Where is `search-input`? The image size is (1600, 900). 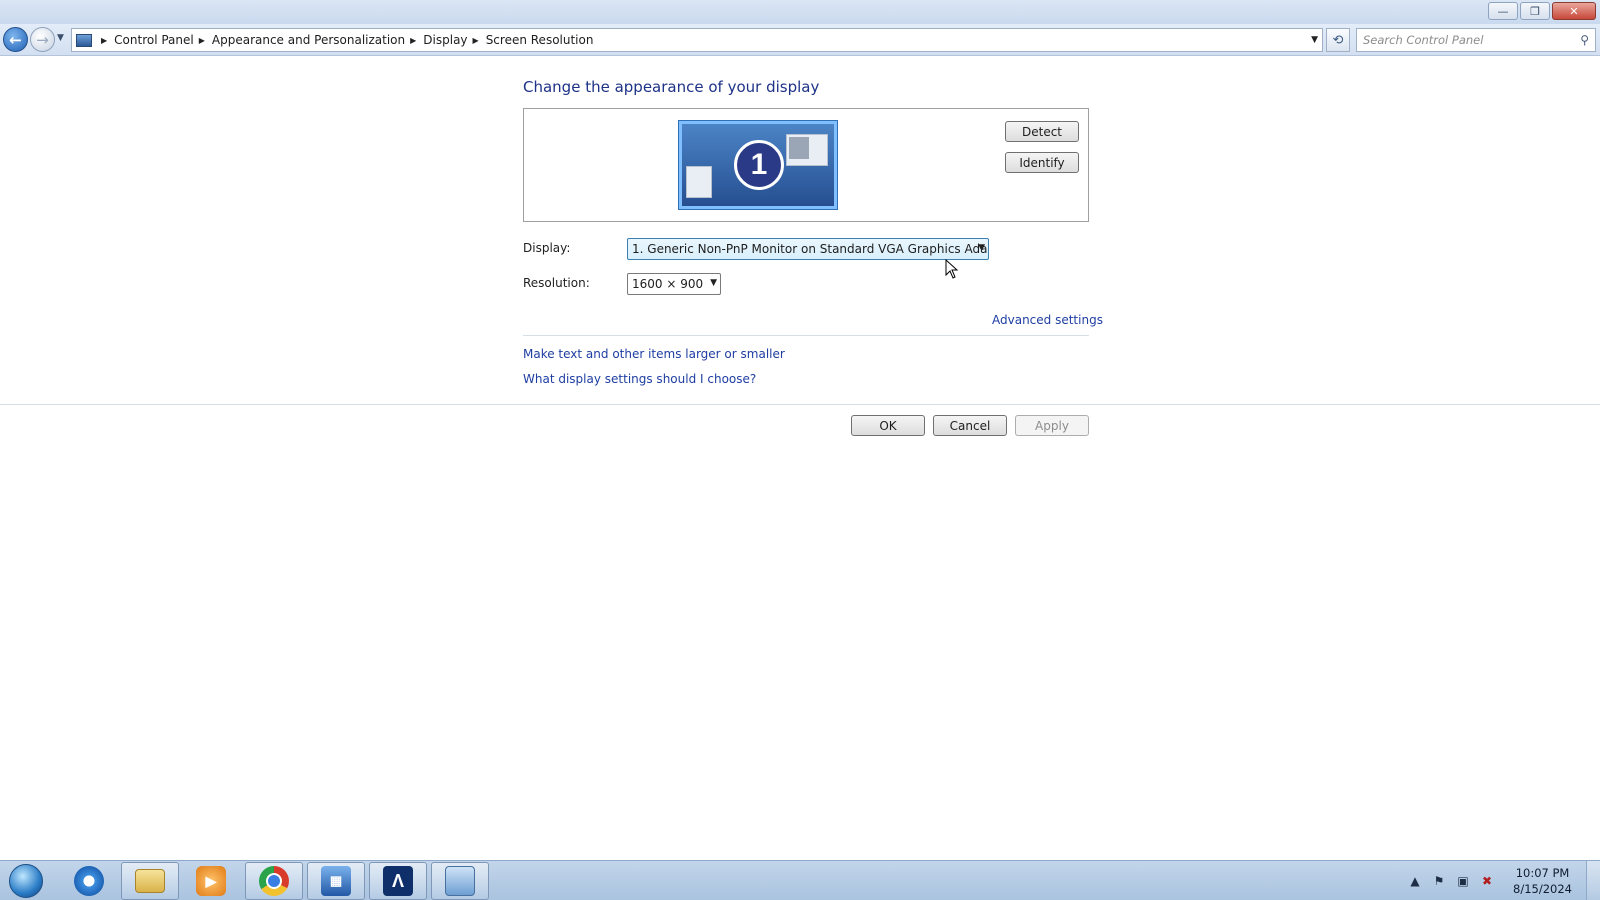
search-input is located at coordinates (1468, 40).